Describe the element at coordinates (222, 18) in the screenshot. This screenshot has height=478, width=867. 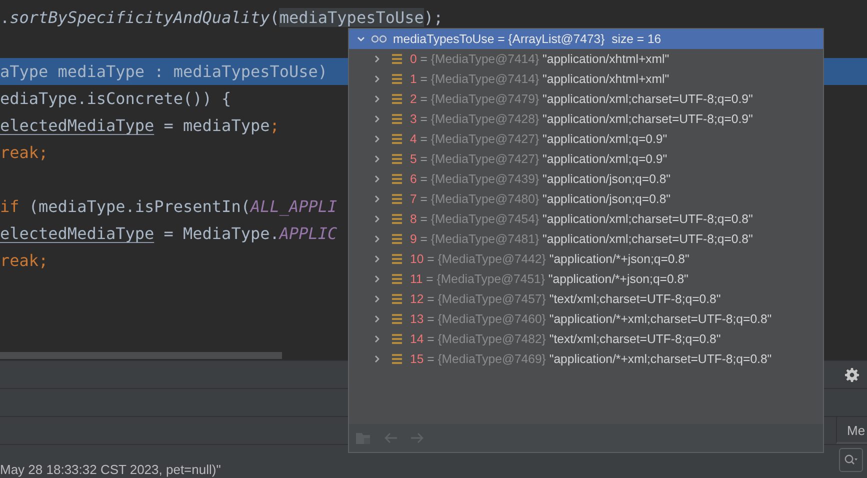
I see `code-line: .sortBySpecificityAndQuality(mediaTypesToUse);` at that location.